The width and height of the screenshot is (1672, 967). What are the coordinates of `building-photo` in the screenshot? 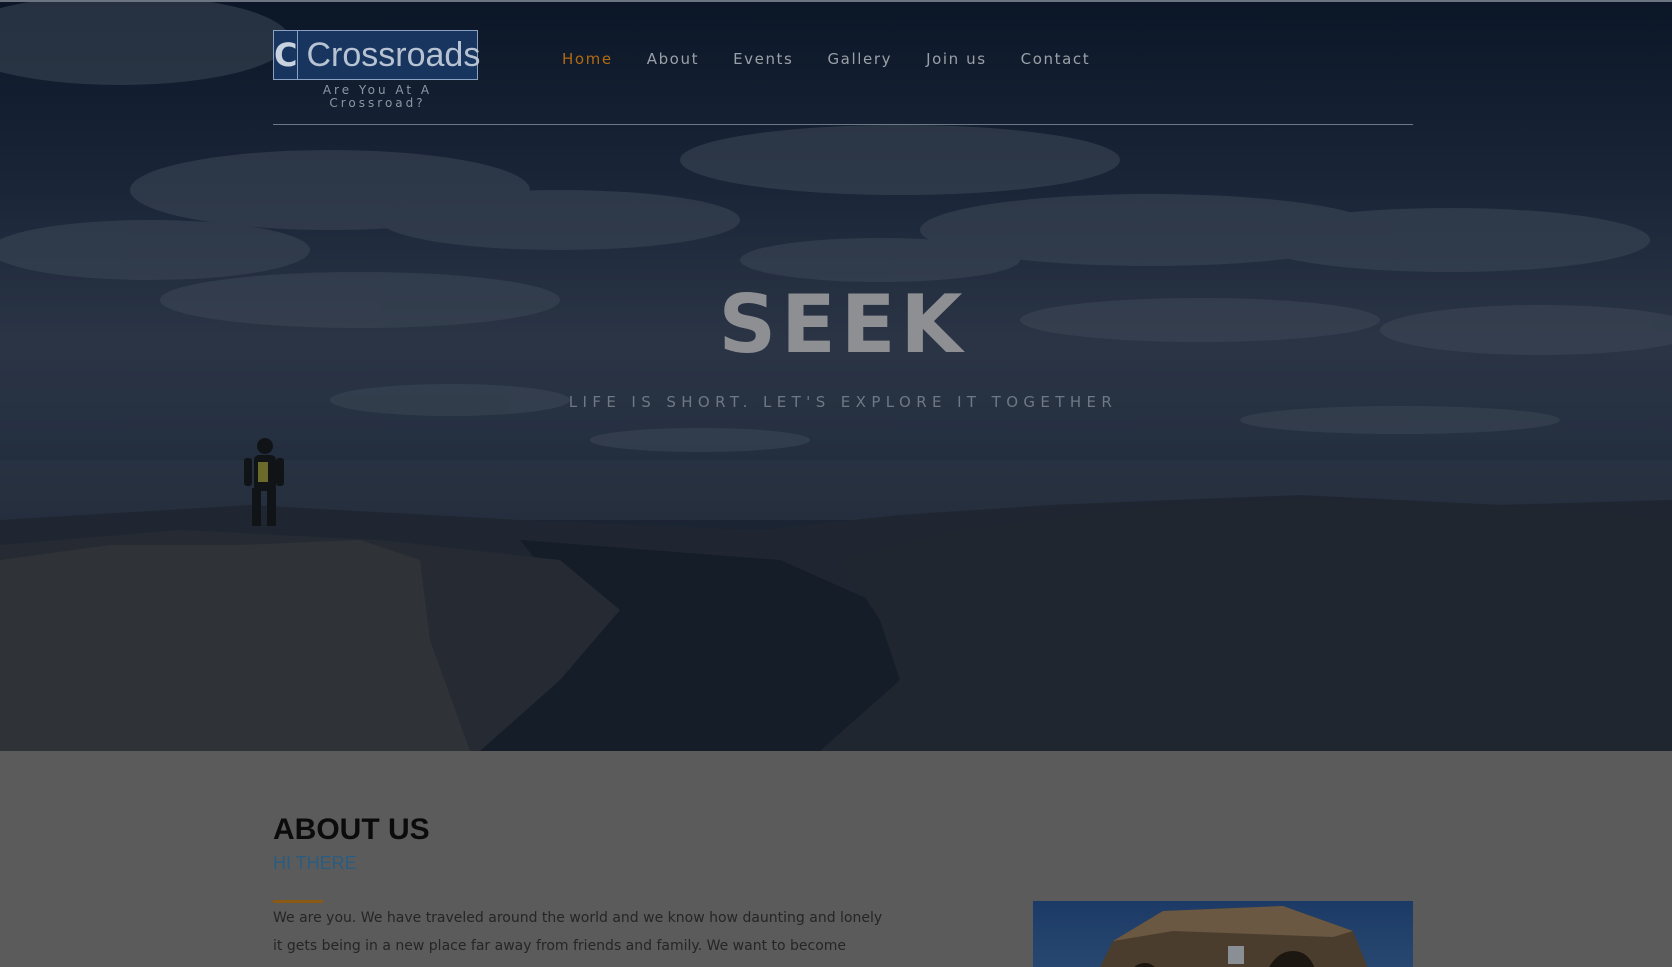 It's located at (1234, 936).